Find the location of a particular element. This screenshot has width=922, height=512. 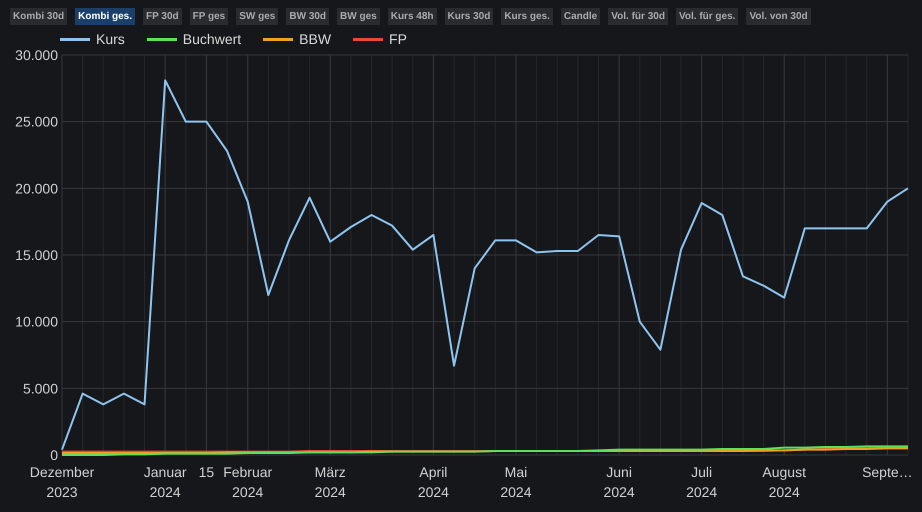

legend-label: Buchwert is located at coordinates (212, 39).